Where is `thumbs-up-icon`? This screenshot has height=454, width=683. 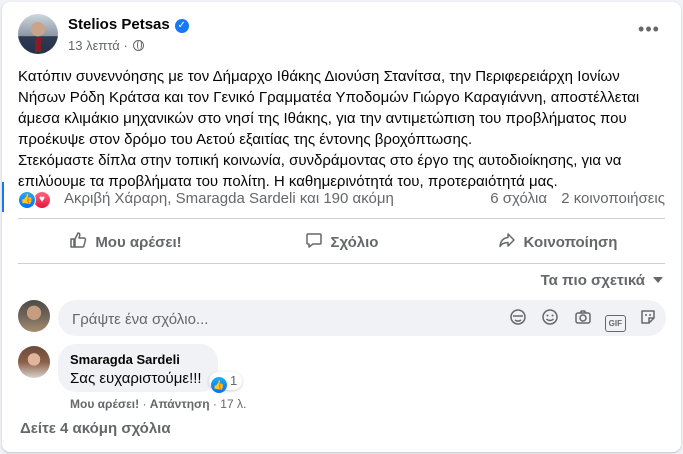 thumbs-up-icon is located at coordinates (78, 242).